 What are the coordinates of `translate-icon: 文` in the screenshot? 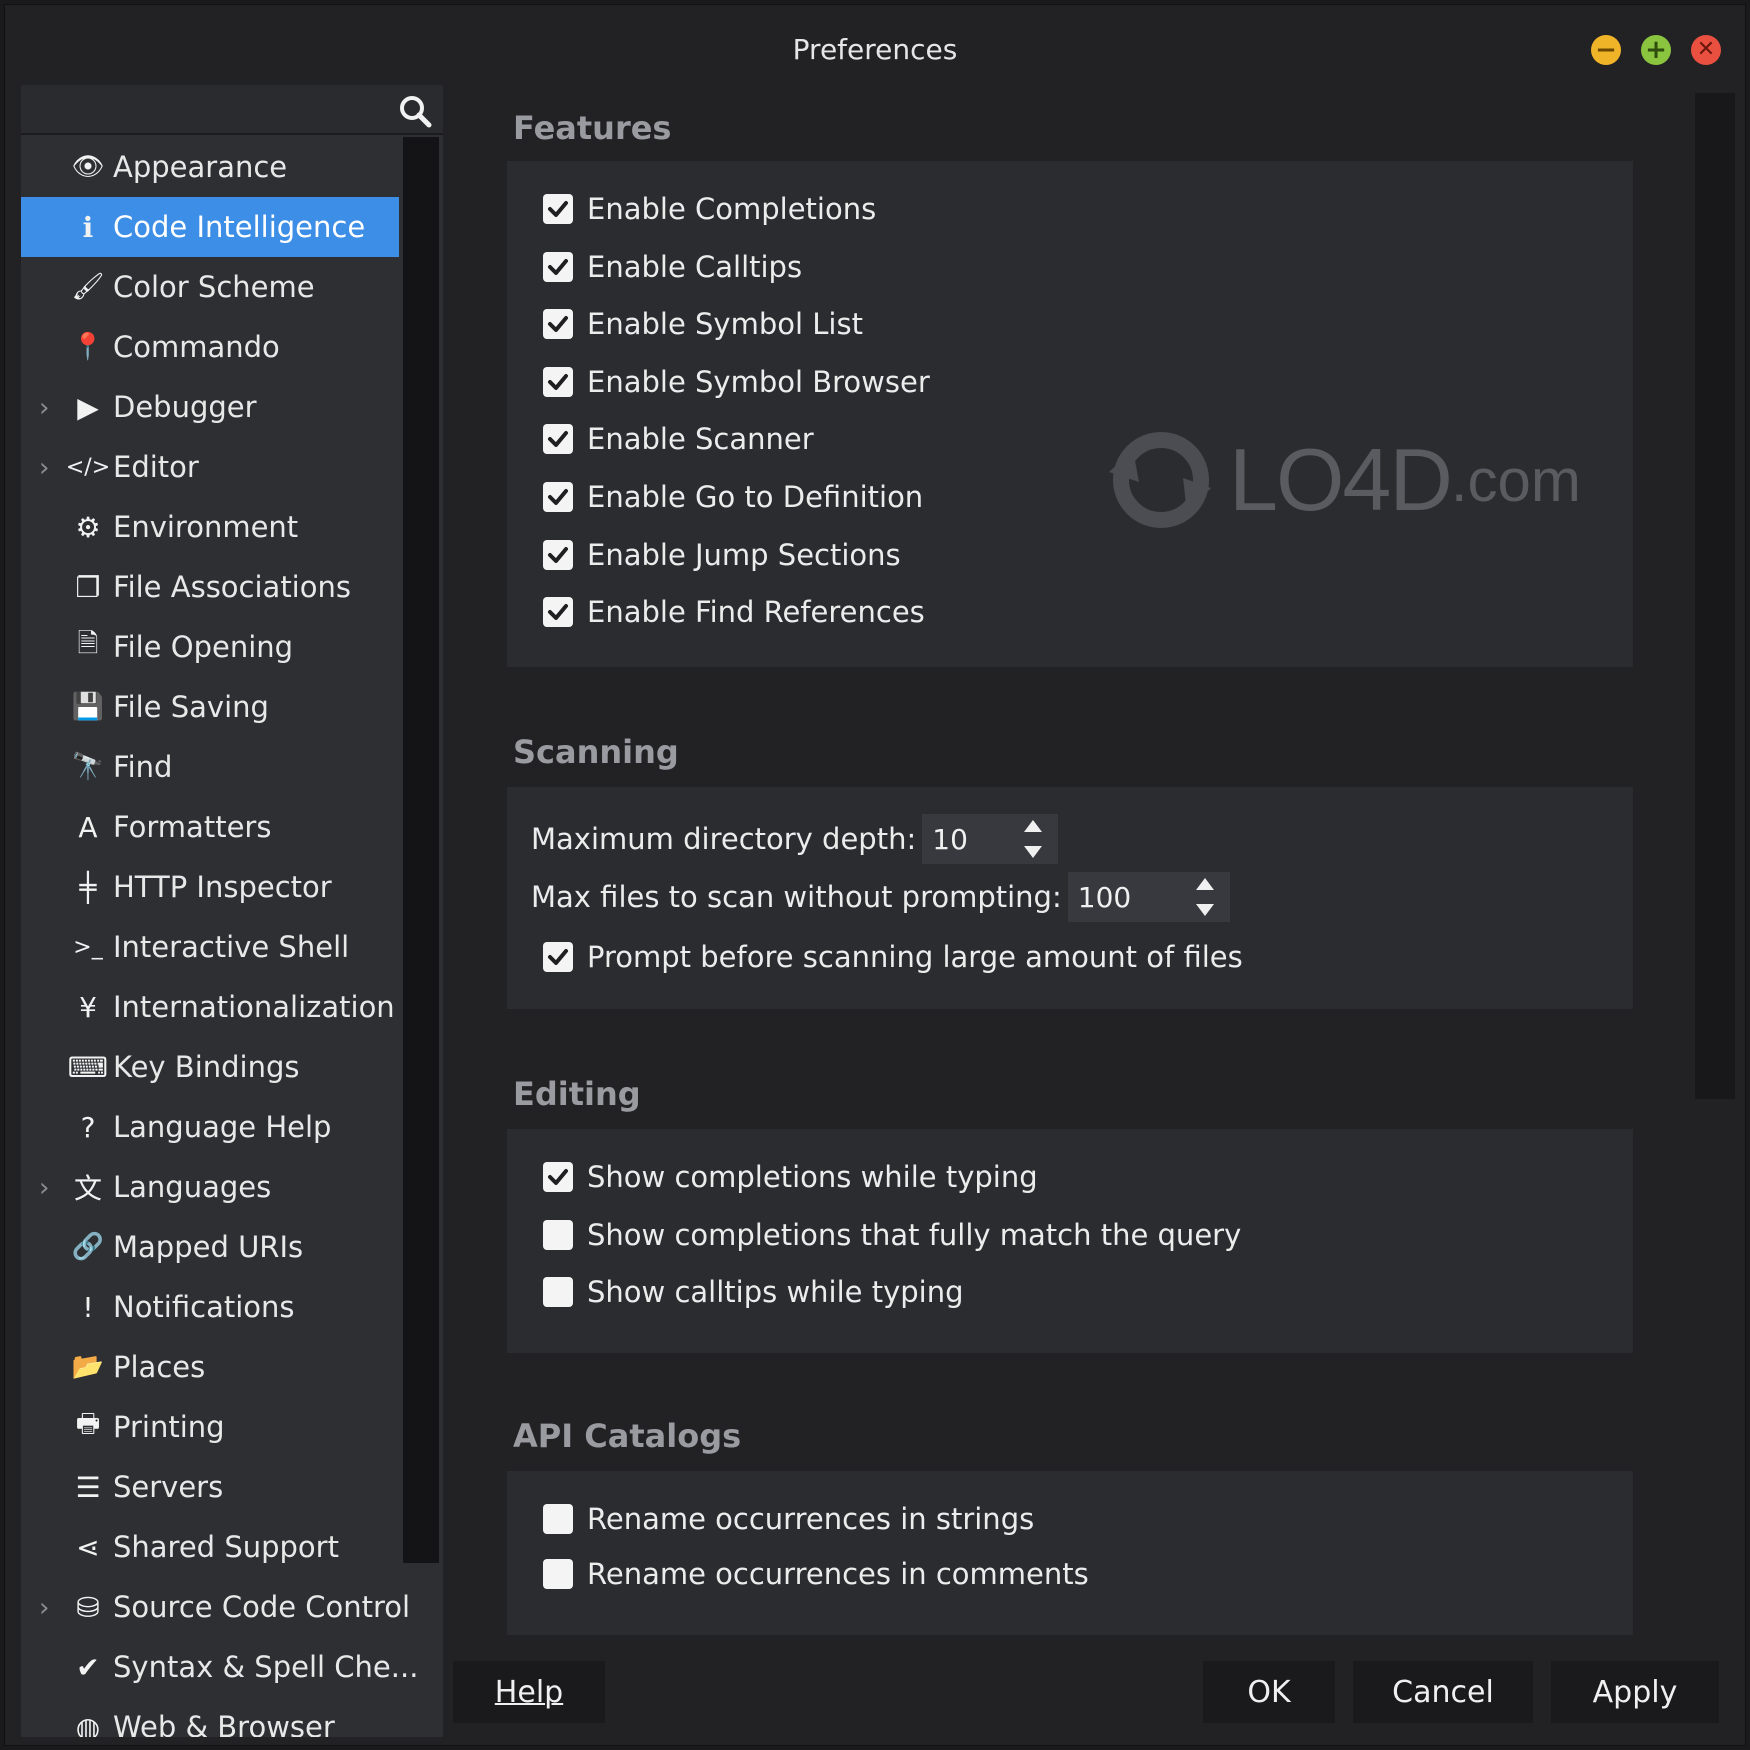 It's located at (87, 1188).